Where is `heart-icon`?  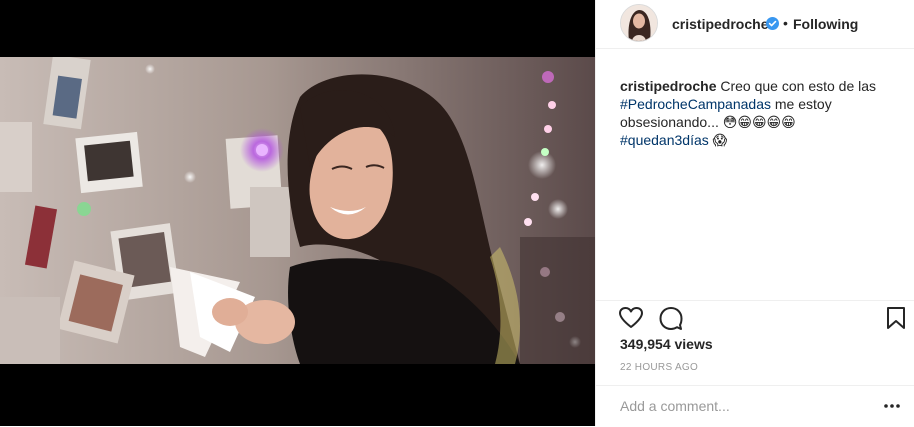
heart-icon is located at coordinates (631, 318).